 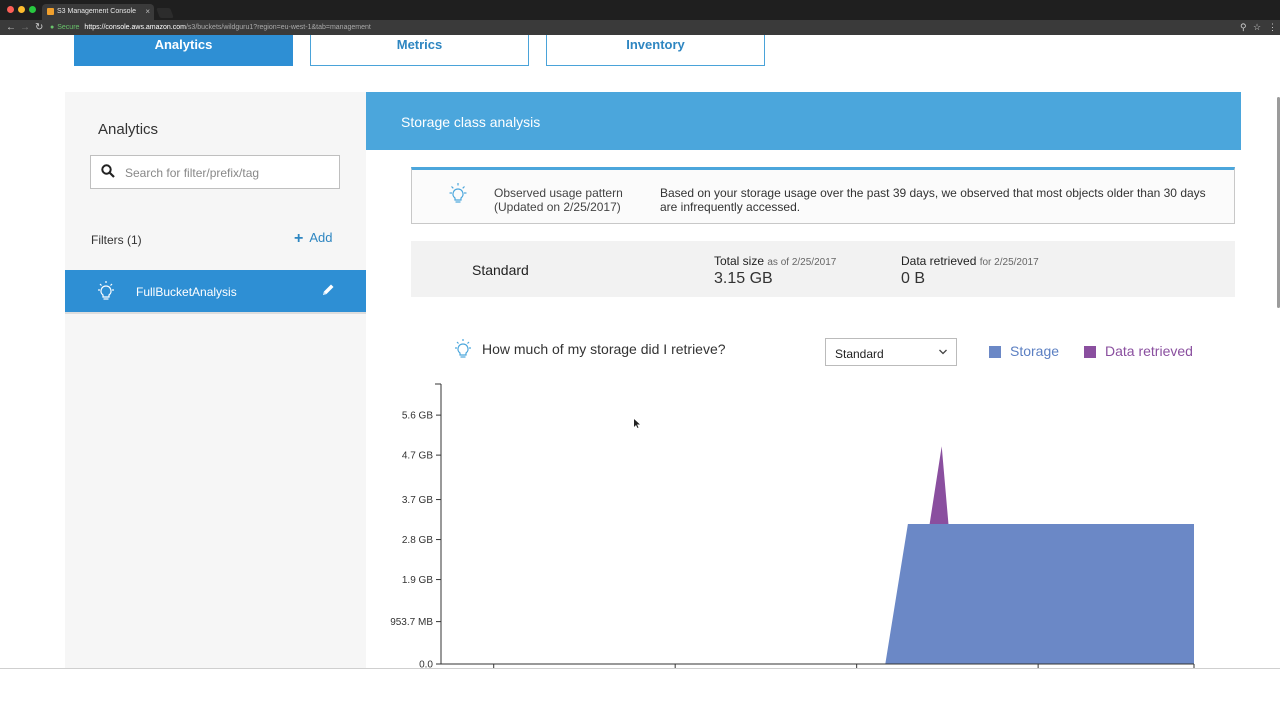 I want to click on legend-storage-swatch, so click(x=995, y=352).